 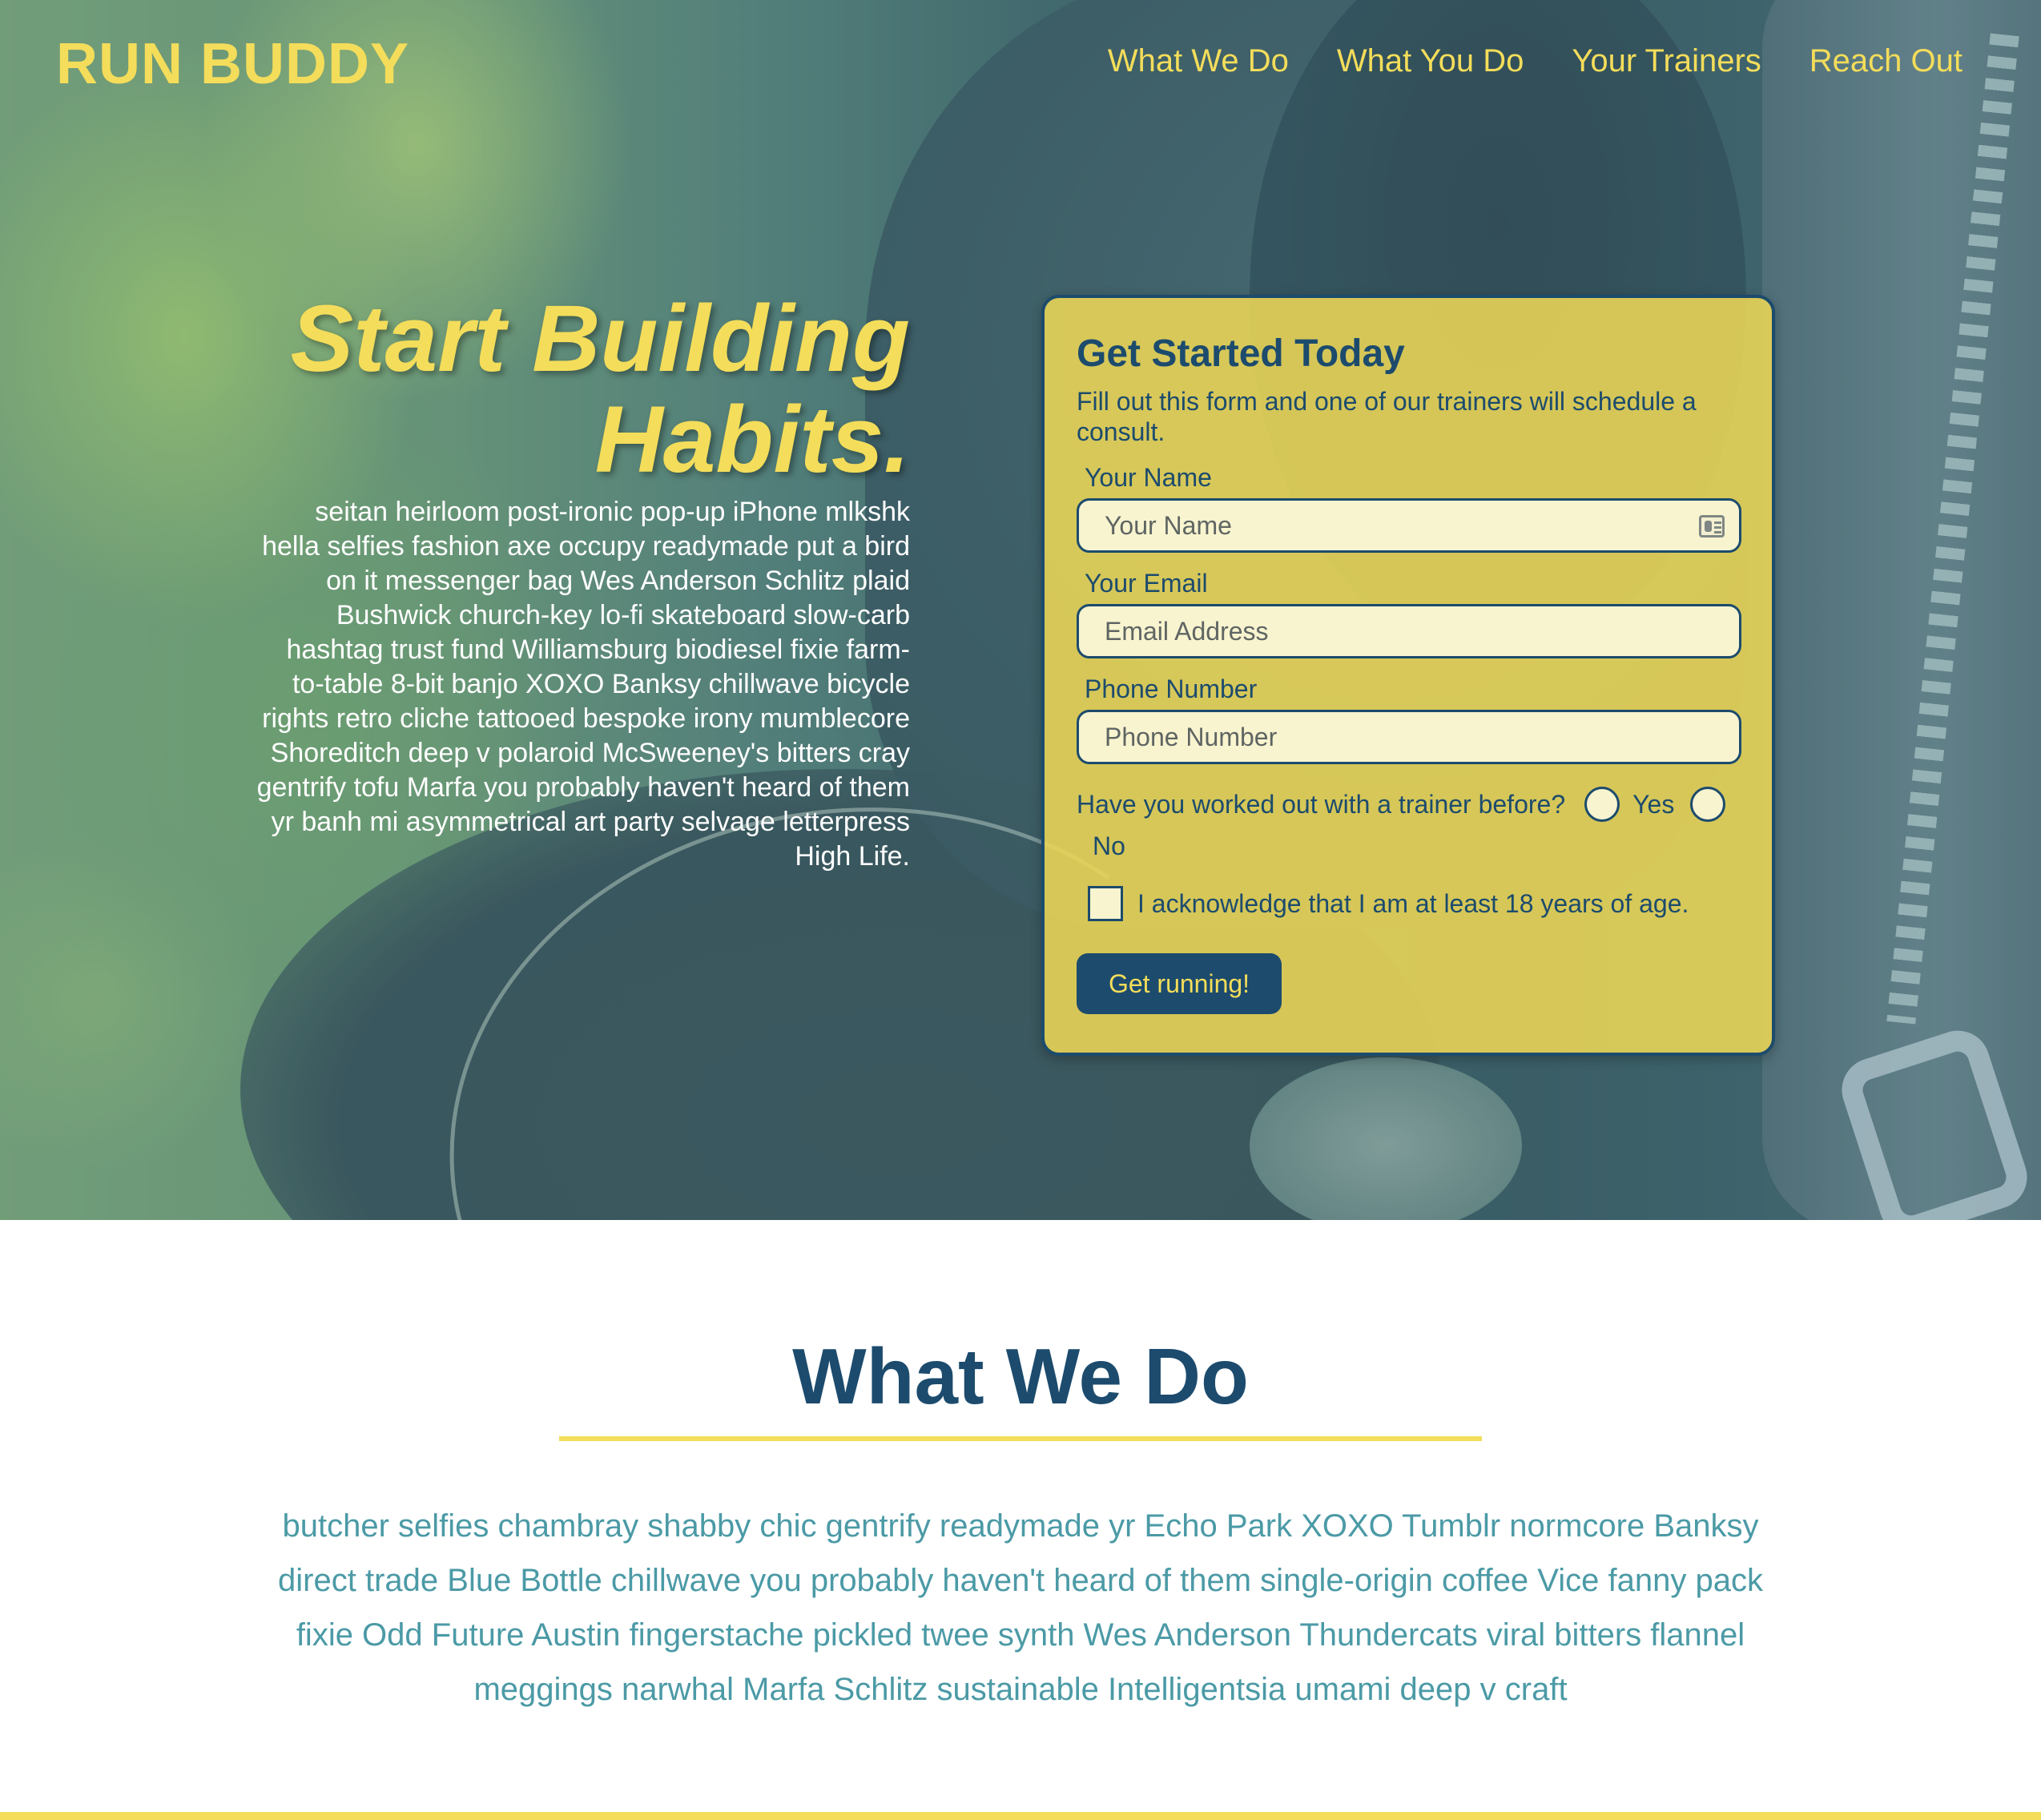 What do you see at coordinates (1430, 60) in the screenshot?
I see `nav-link-what-you-do: What You Do` at bounding box center [1430, 60].